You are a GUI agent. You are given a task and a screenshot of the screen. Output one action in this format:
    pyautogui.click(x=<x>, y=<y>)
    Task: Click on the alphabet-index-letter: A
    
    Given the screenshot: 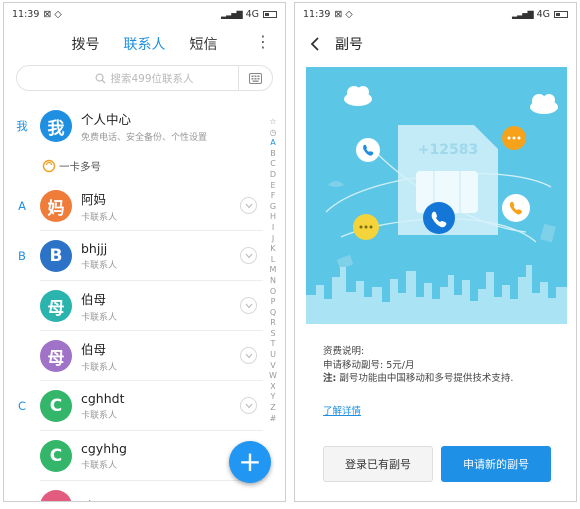 What is the action you would take?
    pyautogui.click(x=273, y=143)
    